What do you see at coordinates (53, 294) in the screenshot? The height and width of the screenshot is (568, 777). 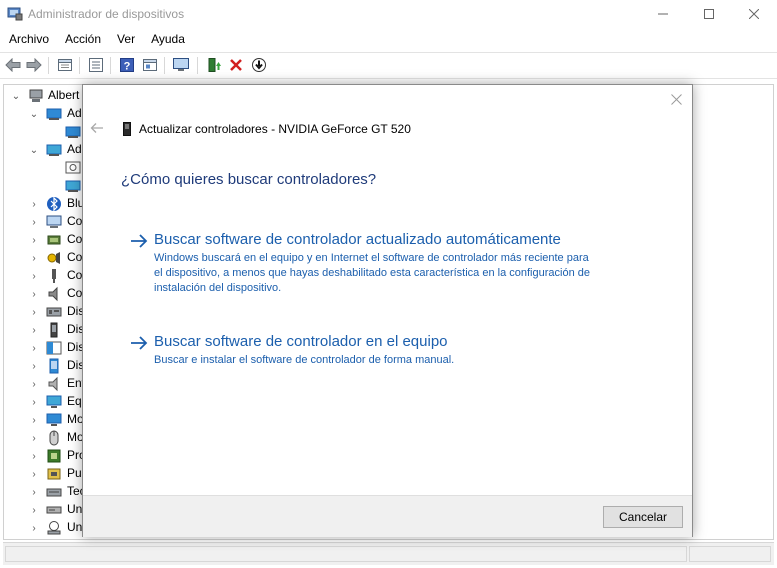 I see `audio-input-icon` at bounding box center [53, 294].